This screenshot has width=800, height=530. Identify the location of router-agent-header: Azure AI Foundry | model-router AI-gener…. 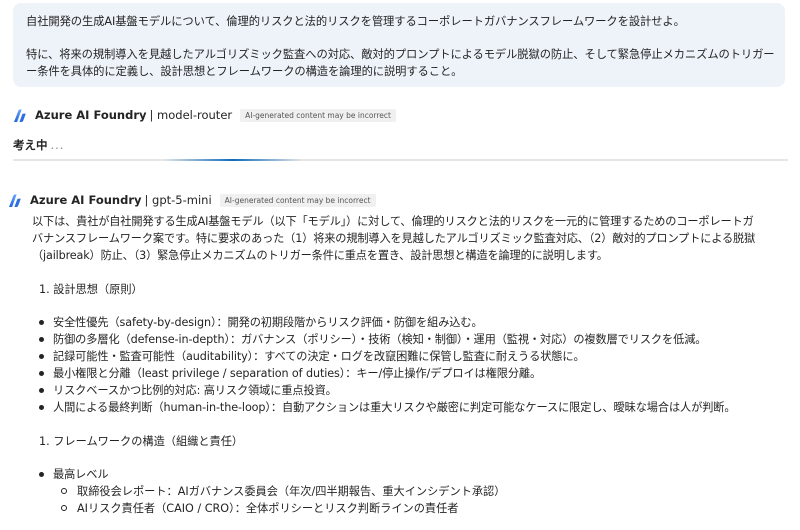
(204, 115).